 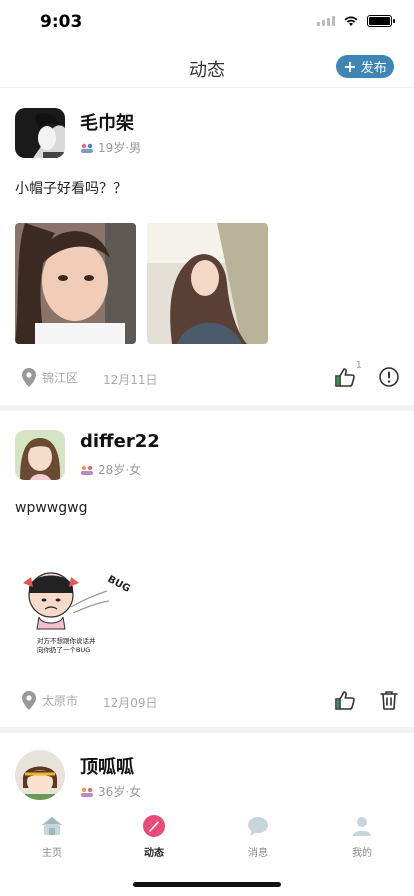 What do you see at coordinates (350, 66) in the screenshot?
I see `plus-icon: +` at bounding box center [350, 66].